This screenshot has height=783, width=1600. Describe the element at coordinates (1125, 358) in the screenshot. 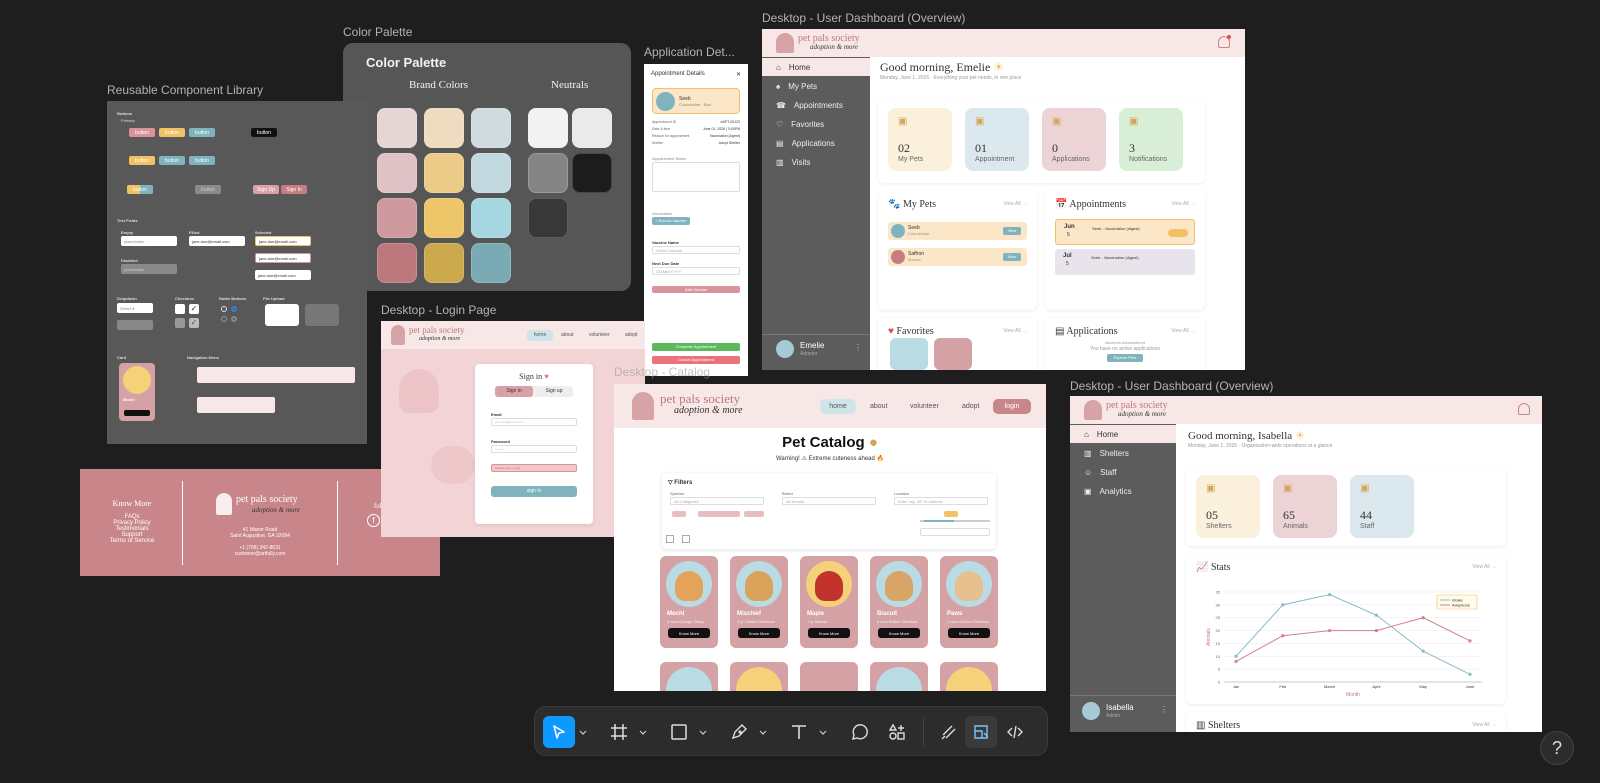

I see `explore-pets-button: Explore Pets` at that location.